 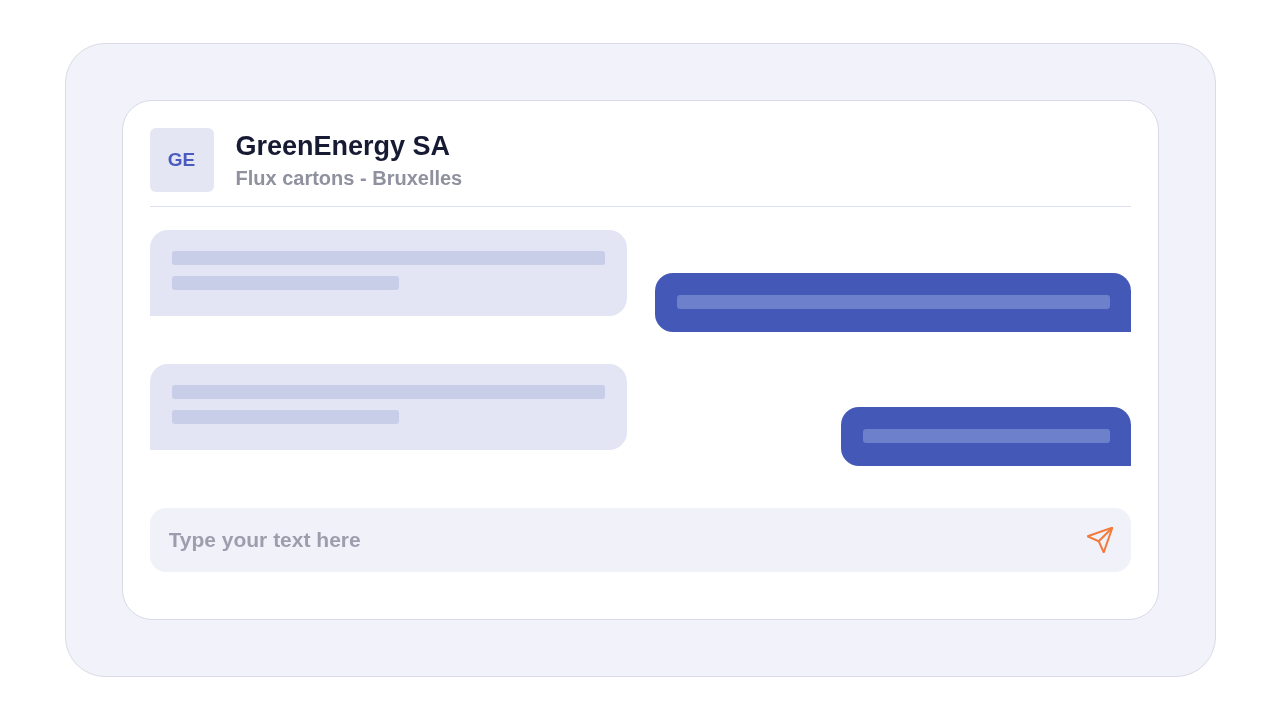 What do you see at coordinates (640, 540) in the screenshot?
I see `message-input: Type your text here` at bounding box center [640, 540].